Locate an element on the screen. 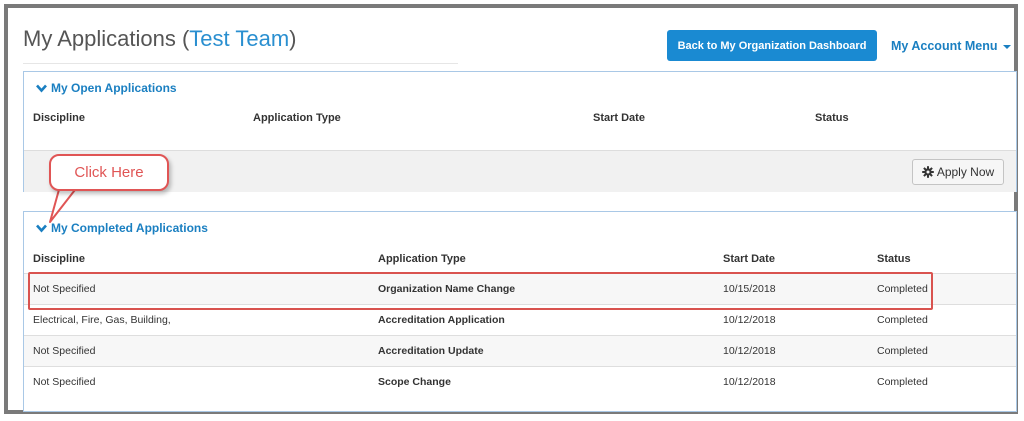 The height and width of the screenshot is (421, 1024). caret-down-icon is located at coordinates (1007, 46).